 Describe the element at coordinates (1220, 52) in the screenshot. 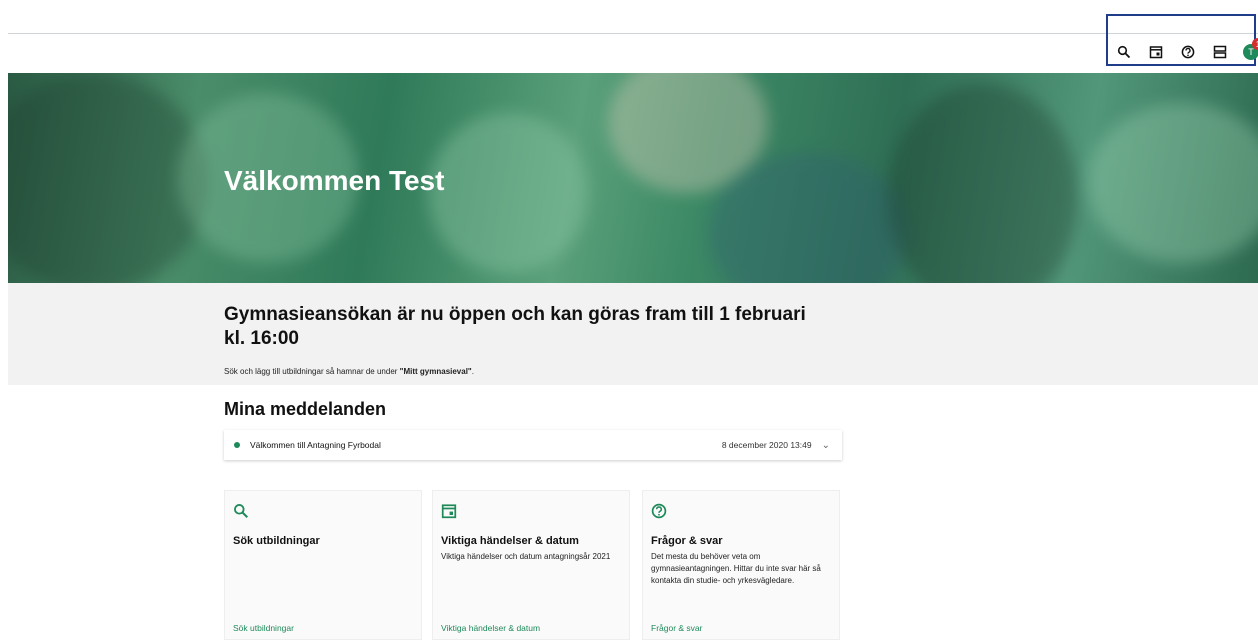

I see `list-icon` at that location.